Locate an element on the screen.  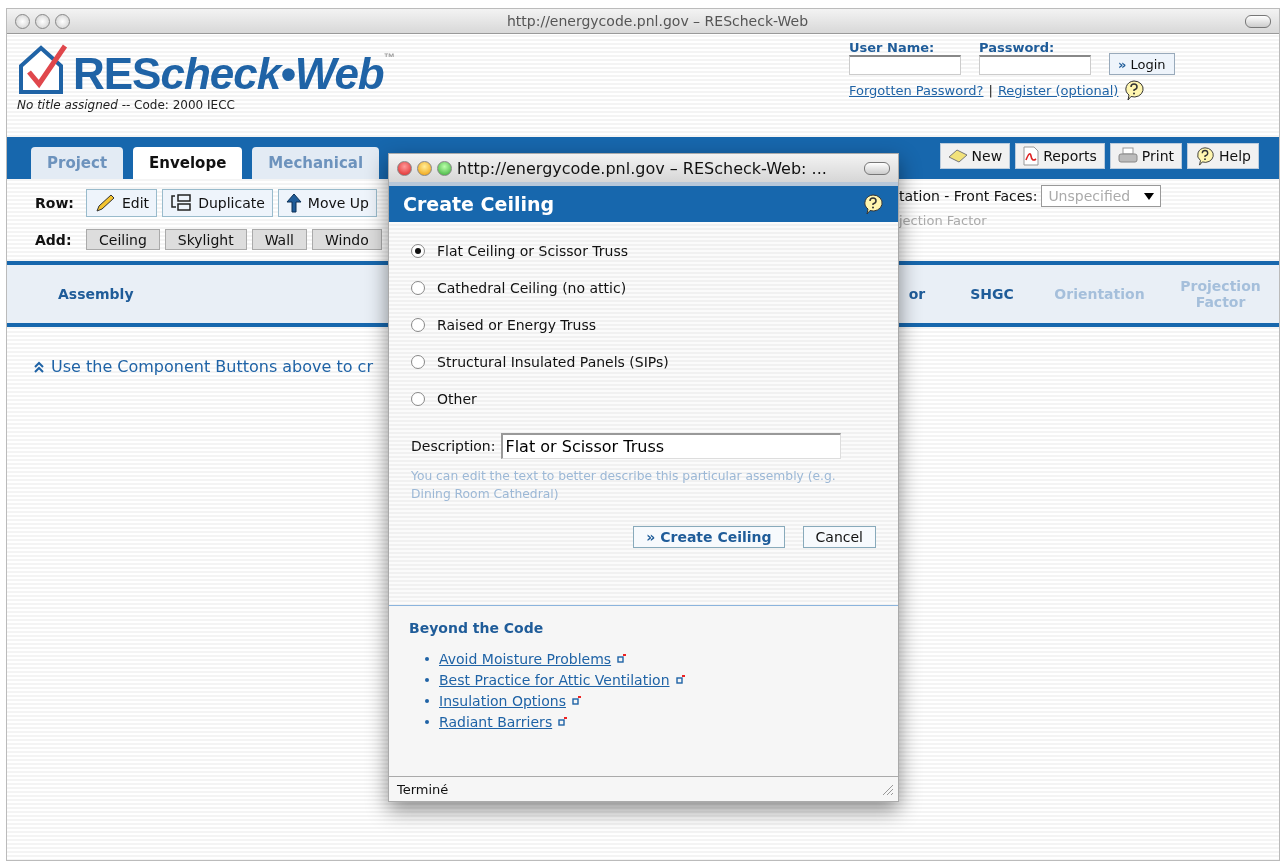
option-label: Structural Insulated Panels (SIPs) is located at coordinates (553, 361).